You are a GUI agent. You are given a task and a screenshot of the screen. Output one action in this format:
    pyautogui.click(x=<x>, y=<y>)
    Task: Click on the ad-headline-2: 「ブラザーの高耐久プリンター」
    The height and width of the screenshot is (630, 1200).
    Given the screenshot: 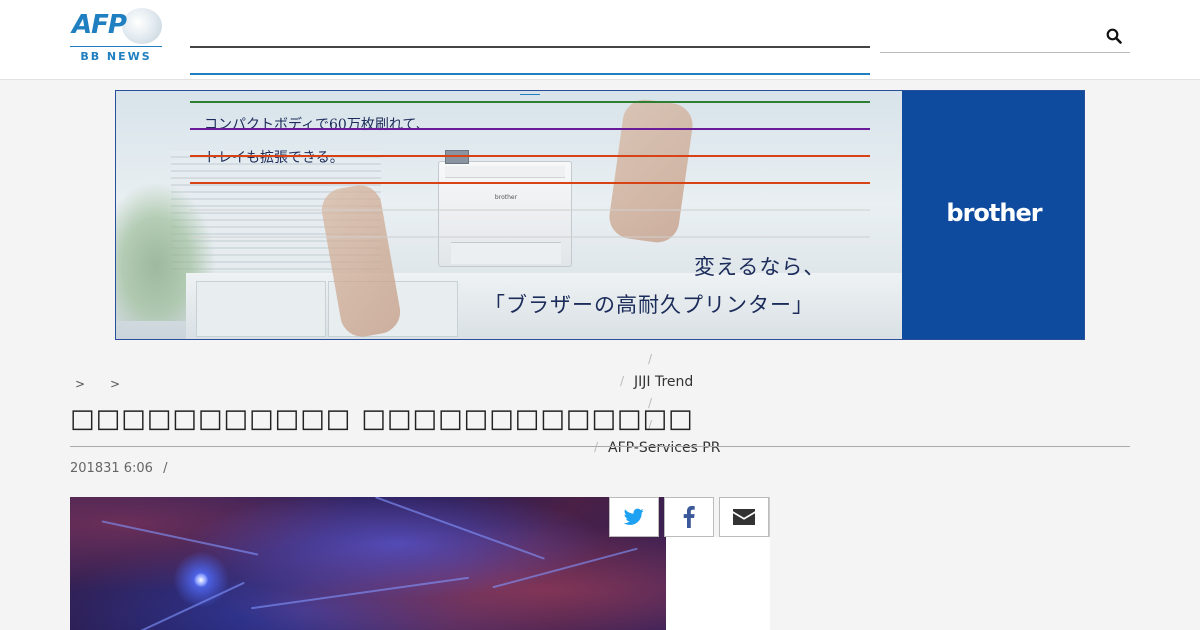 What is the action you would take?
    pyautogui.click(x=649, y=305)
    